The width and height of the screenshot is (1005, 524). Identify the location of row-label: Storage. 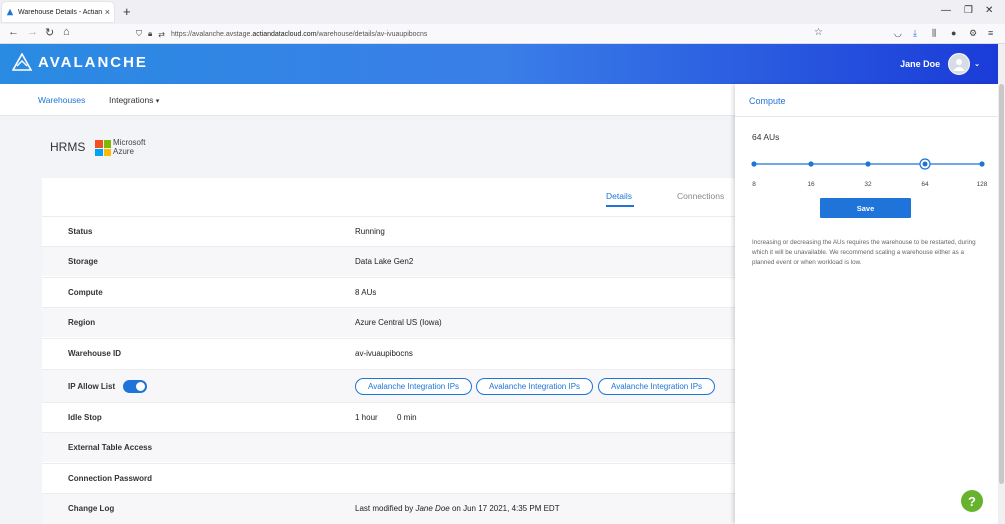
(83, 261).